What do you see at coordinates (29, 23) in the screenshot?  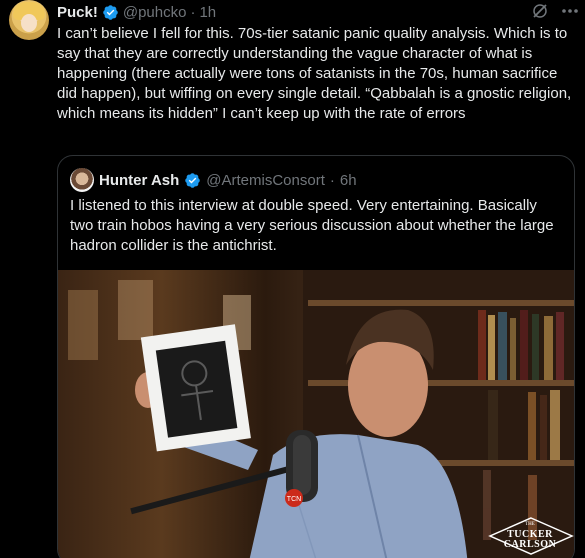 I see `avatar-face` at bounding box center [29, 23].